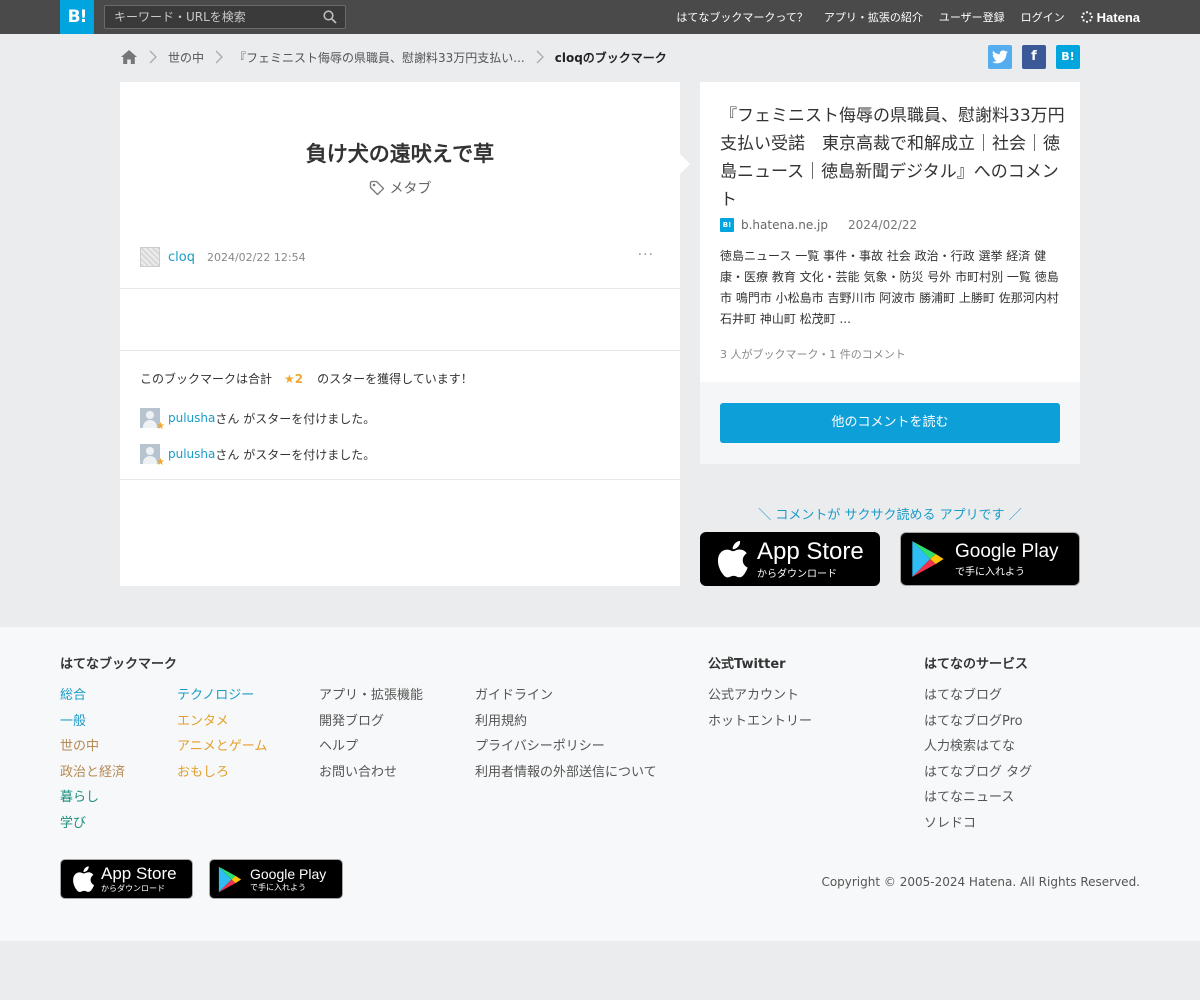 Image resolution: width=1200 pixels, height=1000 pixels. What do you see at coordinates (222, 744) in the screenshot?
I see `footer-category-link: アニメとゲーム` at bounding box center [222, 744].